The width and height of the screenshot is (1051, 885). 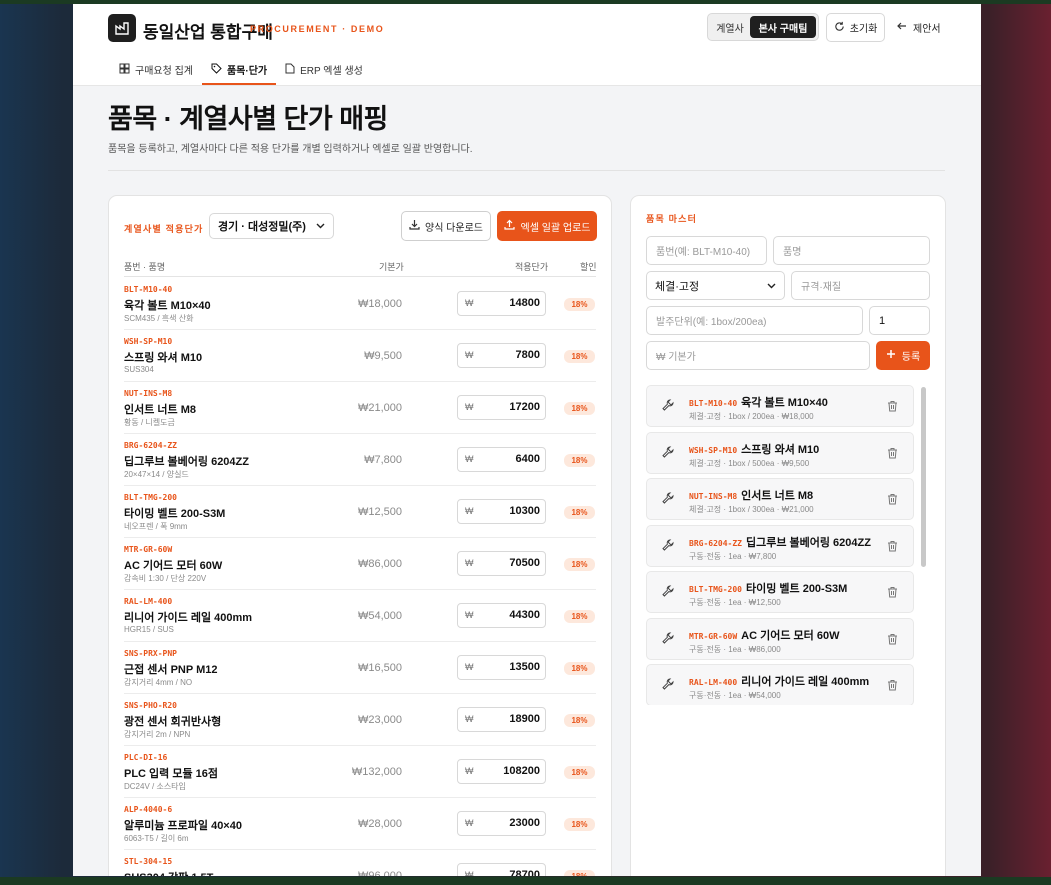 What do you see at coordinates (808, 542) in the screenshot?
I see `master-item-name: 딥그루브 볼베어링 6204ZZ` at bounding box center [808, 542].